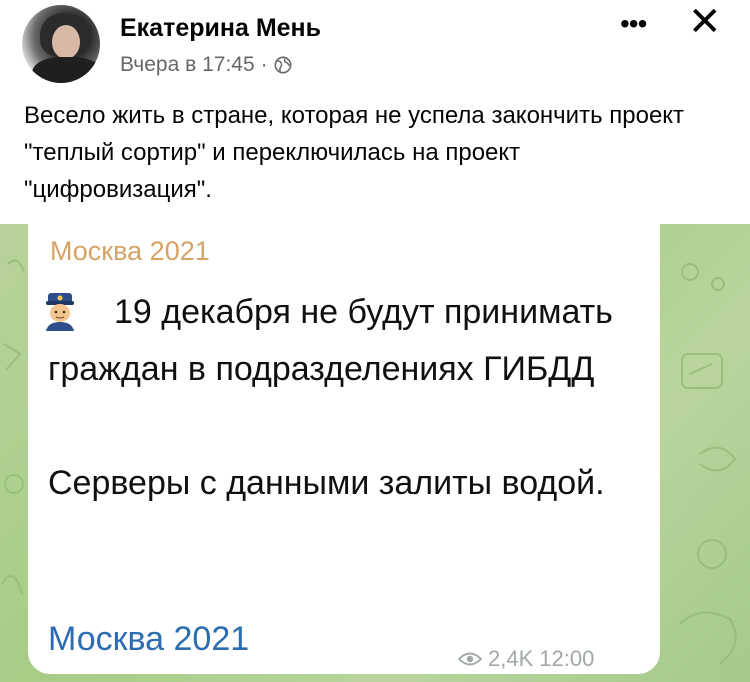 The width and height of the screenshot is (750, 682). What do you see at coordinates (283, 65) in the screenshot?
I see `globe-icon` at bounding box center [283, 65].